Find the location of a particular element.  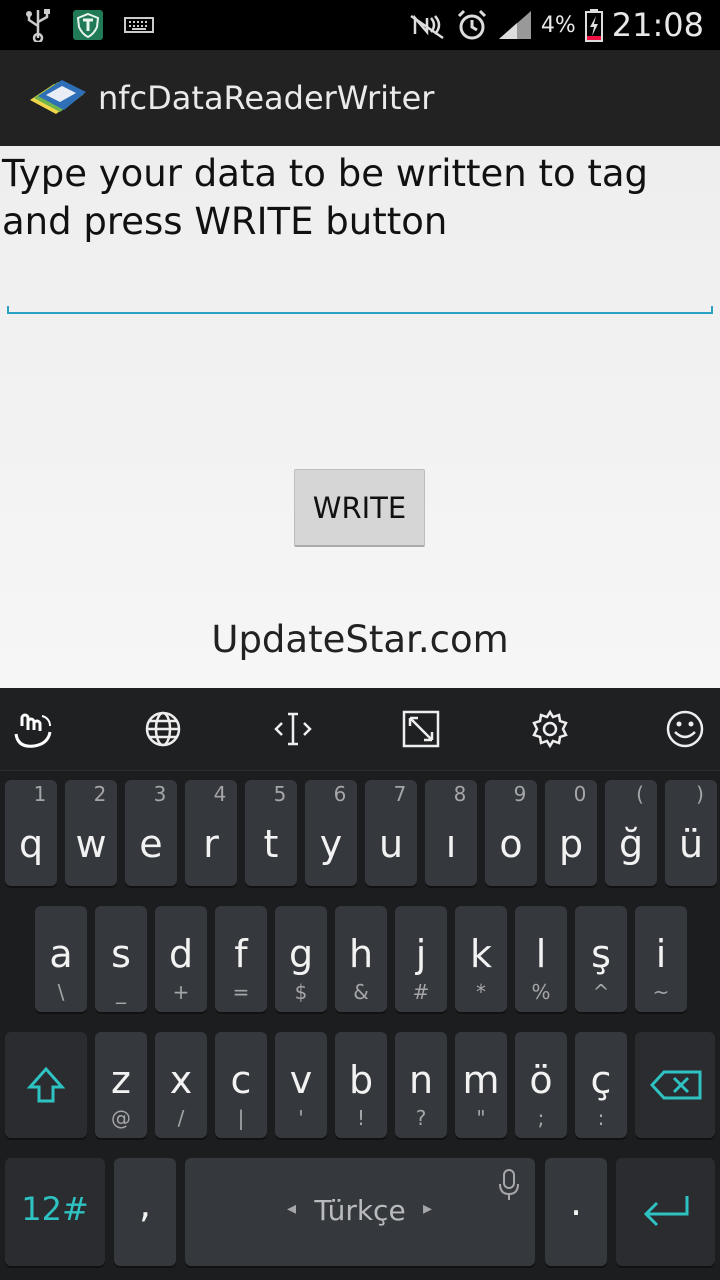

input-underline is located at coordinates (360, 310).